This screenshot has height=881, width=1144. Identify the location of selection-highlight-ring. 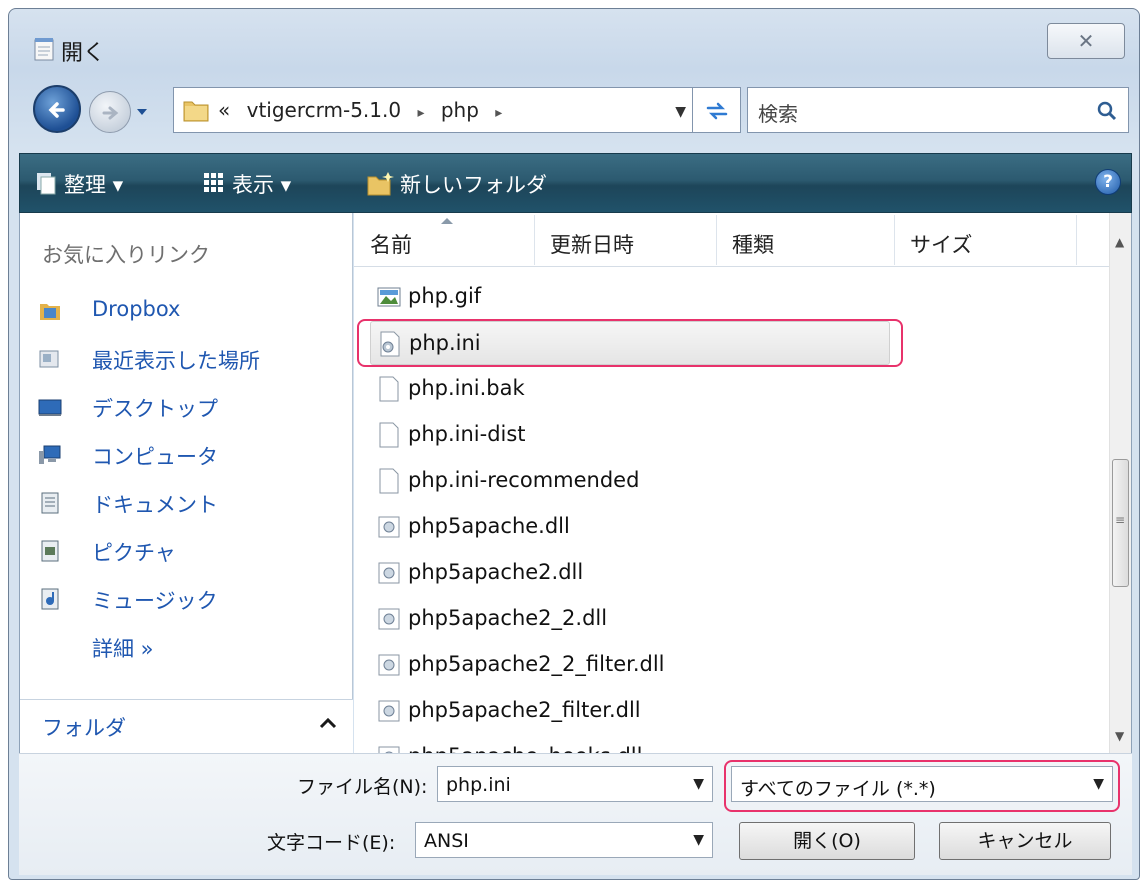
(630, 343).